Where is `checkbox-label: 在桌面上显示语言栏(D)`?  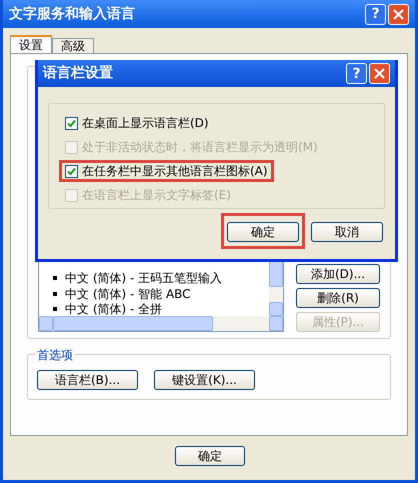
checkbox-label: 在桌面上显示语言栏(D) is located at coordinates (145, 123).